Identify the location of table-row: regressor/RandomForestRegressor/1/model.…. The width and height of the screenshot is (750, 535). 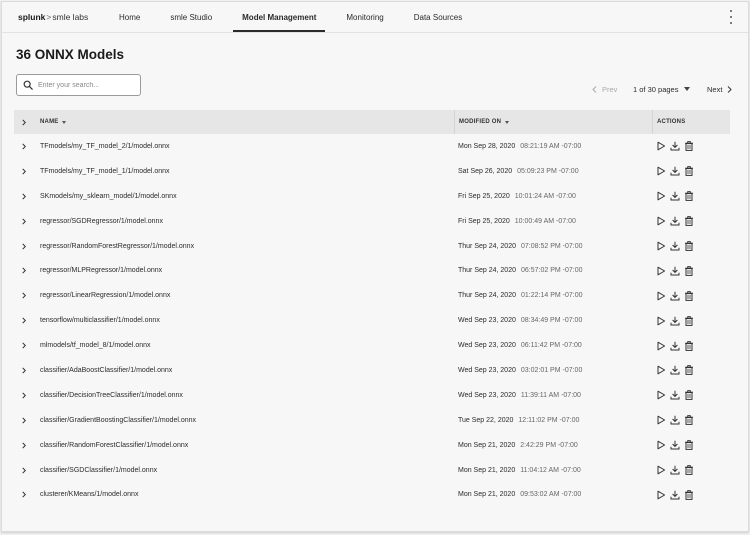
(372, 246).